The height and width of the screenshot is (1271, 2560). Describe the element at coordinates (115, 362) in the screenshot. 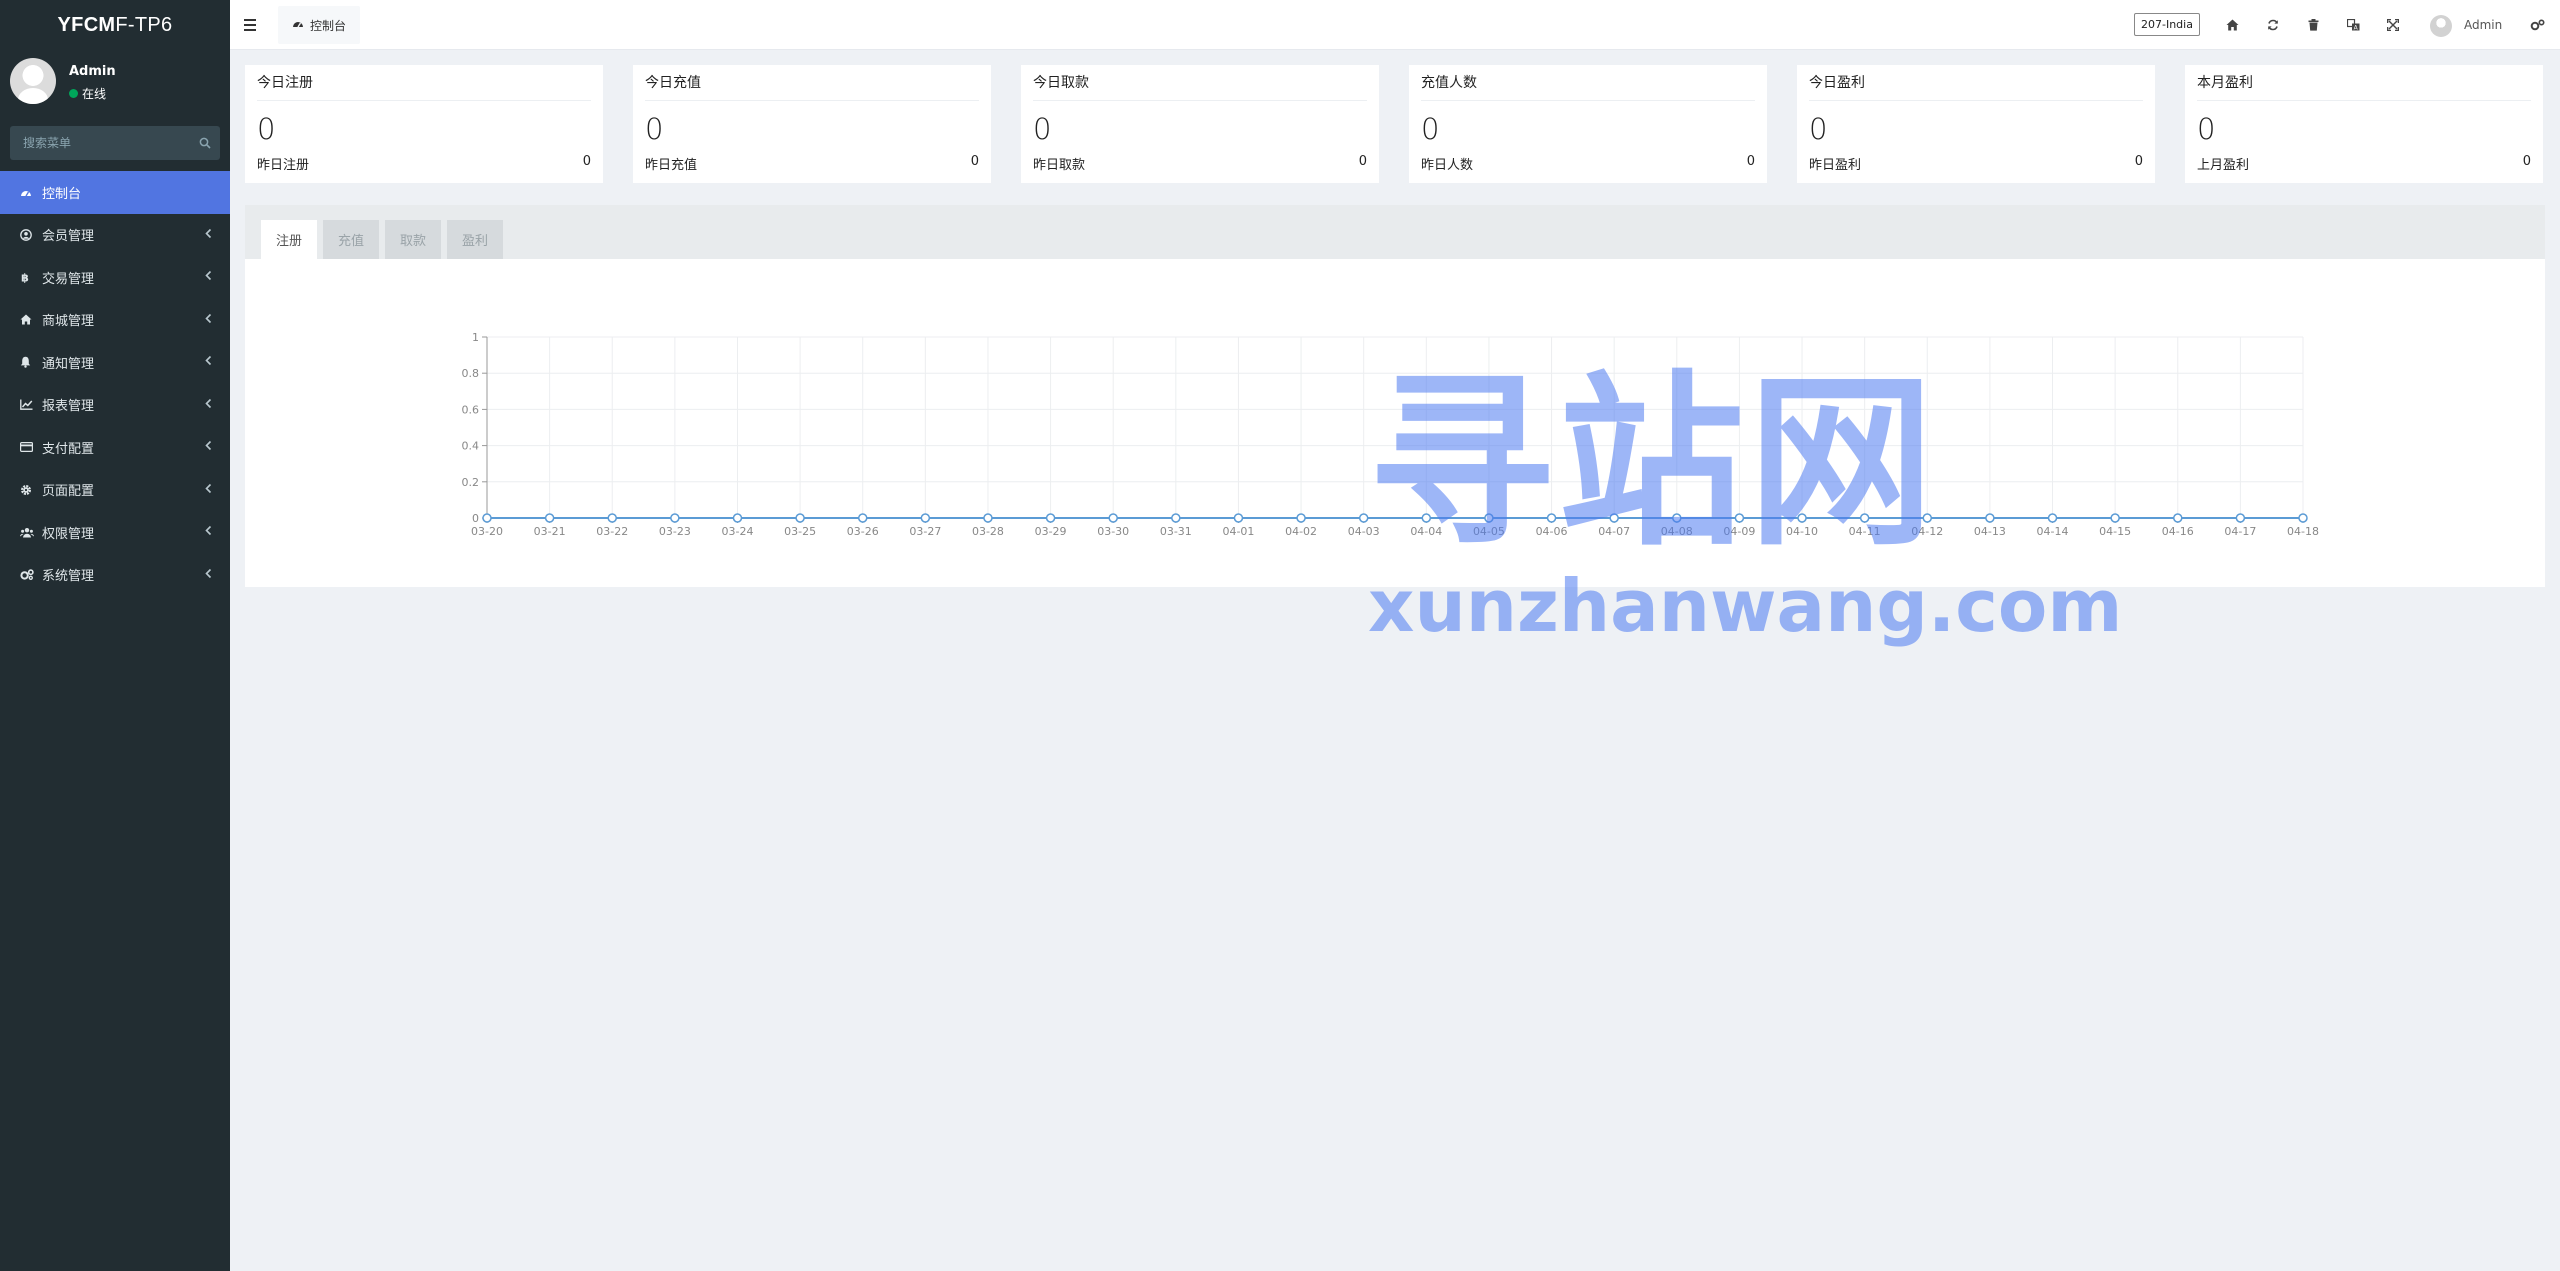

I see `sidebar-item-5: 通知管理` at that location.